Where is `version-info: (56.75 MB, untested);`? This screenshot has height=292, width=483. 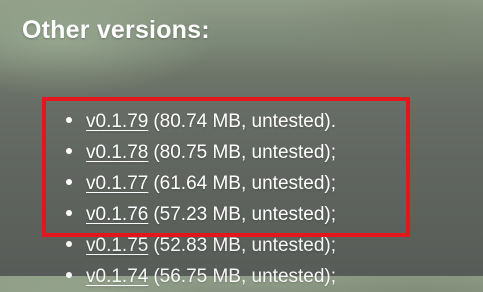 version-info: (56.75 MB, untested); is located at coordinates (245, 276).